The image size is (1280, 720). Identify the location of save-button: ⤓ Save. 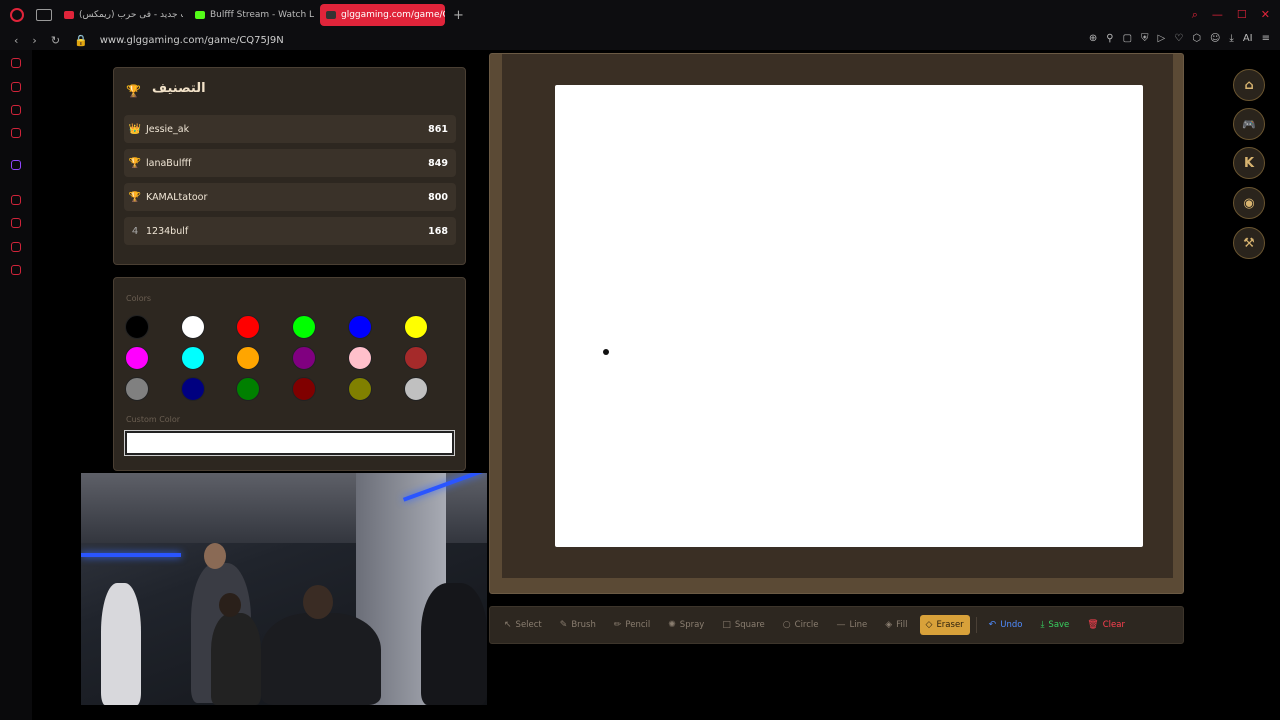
(1054, 625).